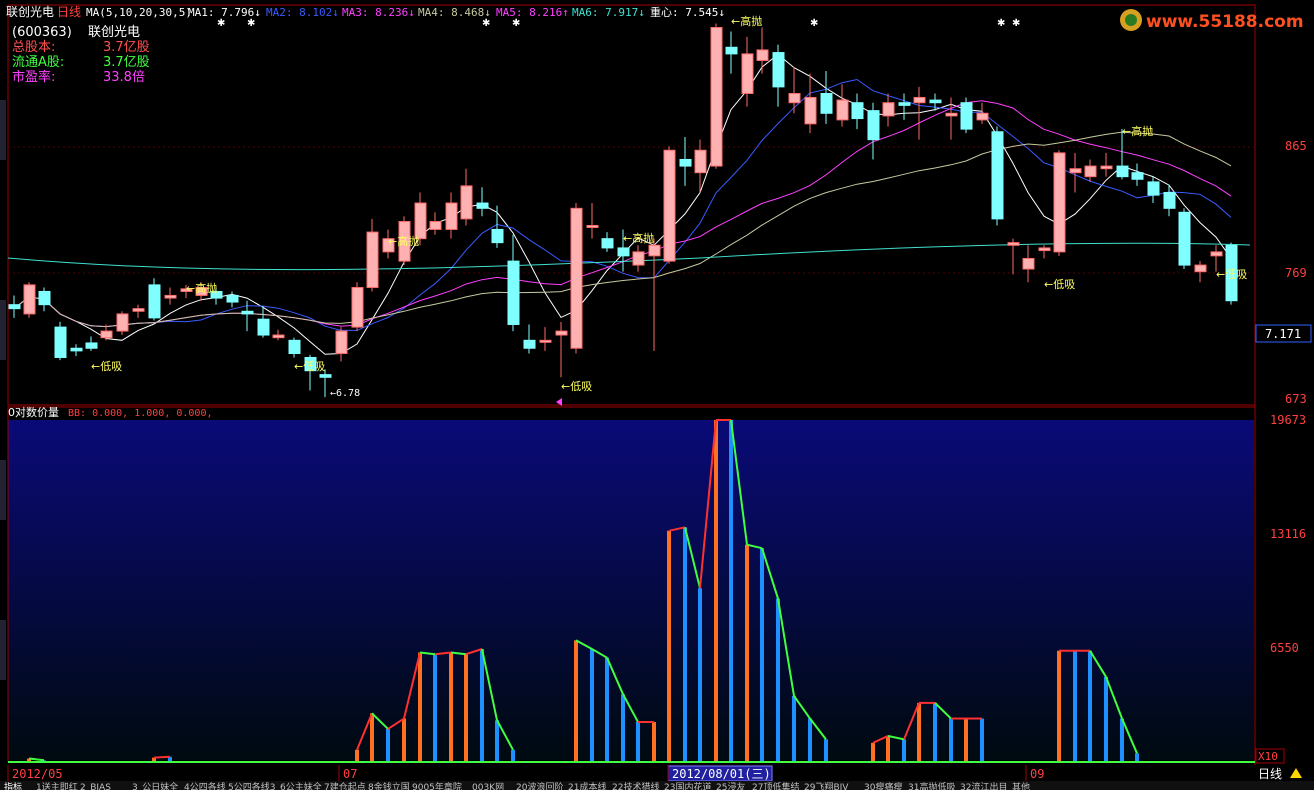 The image size is (1314, 790). What do you see at coordinates (488, 786) in the screenshot?
I see `toolbar-item: 003K网` at bounding box center [488, 786].